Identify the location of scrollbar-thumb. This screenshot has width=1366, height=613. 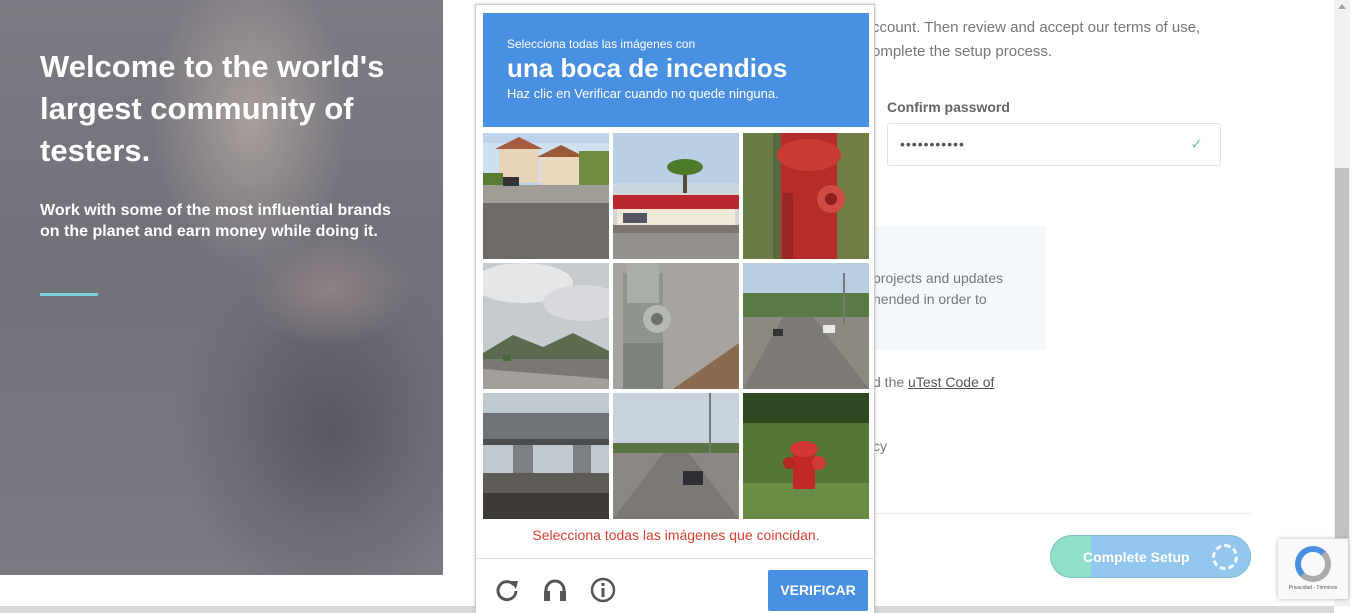
(1342, 353).